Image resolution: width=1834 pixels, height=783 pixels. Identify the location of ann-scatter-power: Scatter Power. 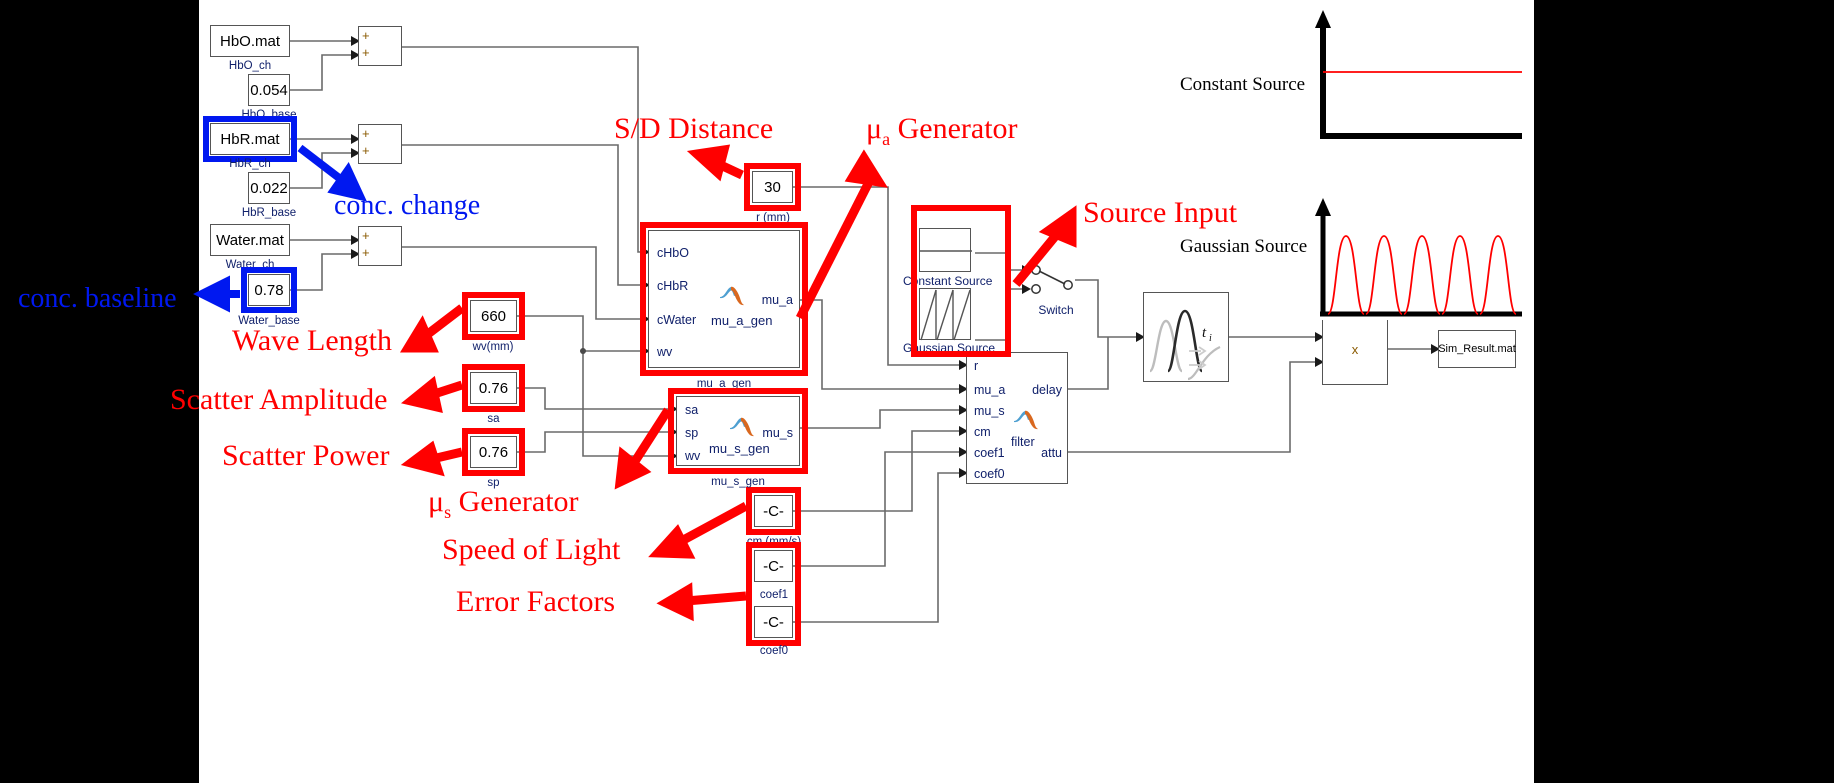
(306, 455).